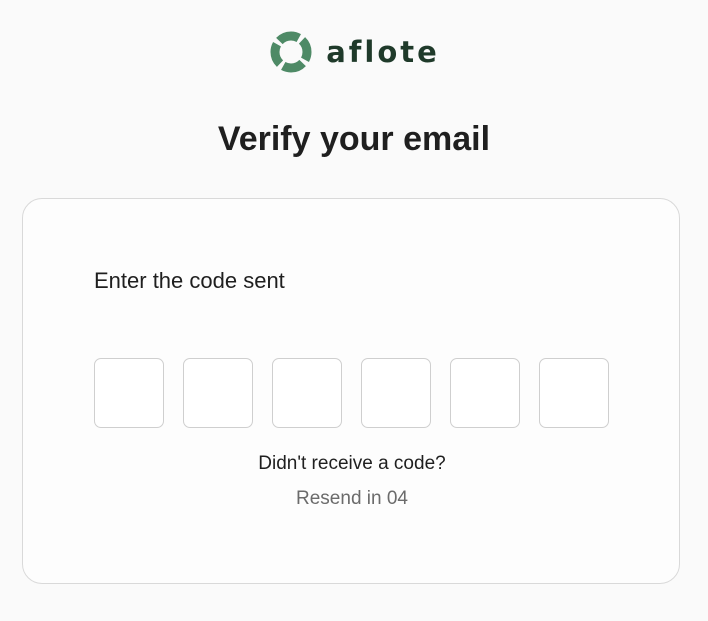 This screenshot has width=708, height=621. I want to click on code-input-group, so click(351, 393).